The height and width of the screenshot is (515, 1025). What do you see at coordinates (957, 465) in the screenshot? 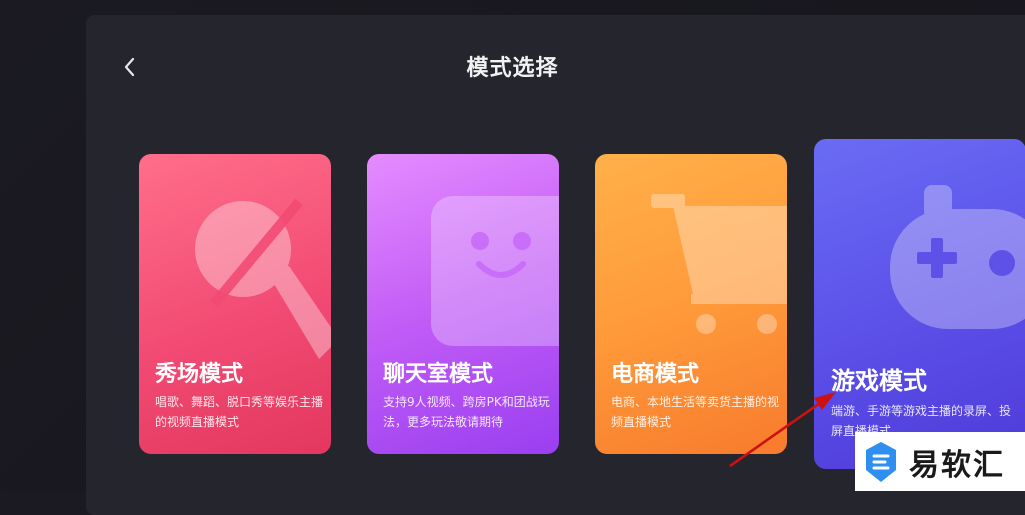
I see `watermark-text: 易软汇` at bounding box center [957, 465].